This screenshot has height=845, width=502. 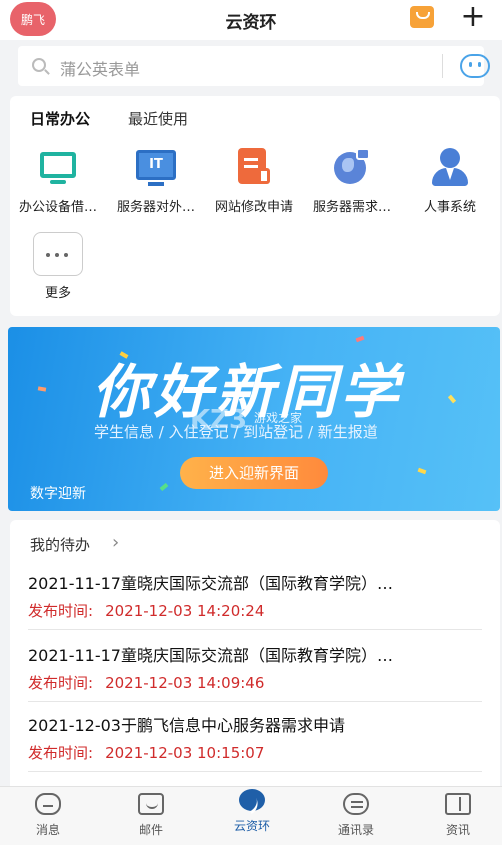 I want to click on more-dots-icon, so click(x=58, y=254).